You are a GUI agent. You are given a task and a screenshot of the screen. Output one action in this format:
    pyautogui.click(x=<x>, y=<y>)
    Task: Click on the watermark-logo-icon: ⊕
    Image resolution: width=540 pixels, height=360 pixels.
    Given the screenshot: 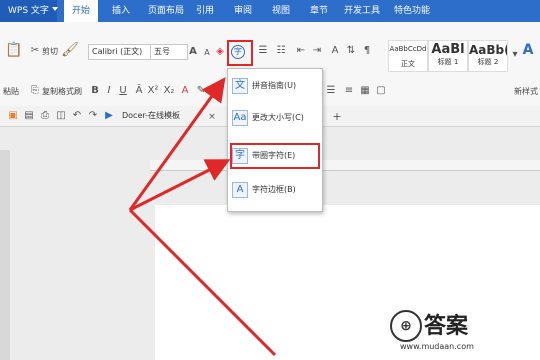 What is the action you would take?
    pyautogui.click(x=406, y=326)
    